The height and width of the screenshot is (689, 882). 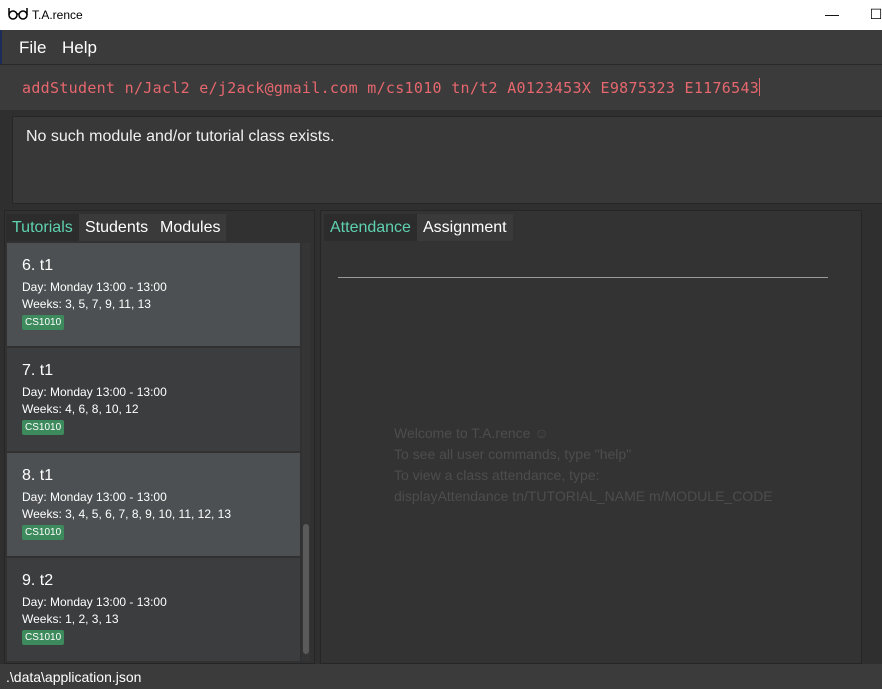 What do you see at coordinates (79, 48) in the screenshot?
I see `menu-help: Help` at bounding box center [79, 48].